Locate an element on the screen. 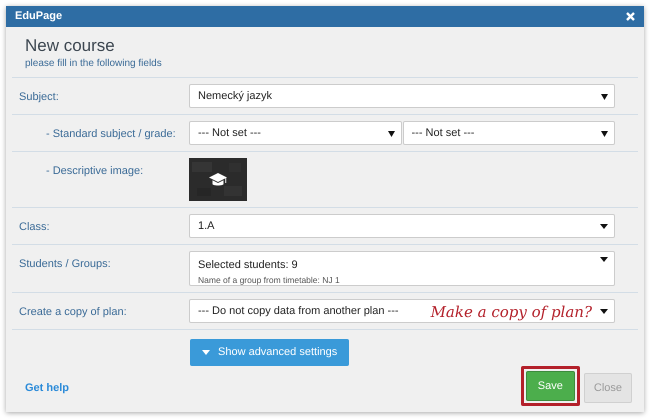 This screenshot has width=650, height=420. dialog-subtitle: please fill in the following fields is located at coordinates (94, 64).